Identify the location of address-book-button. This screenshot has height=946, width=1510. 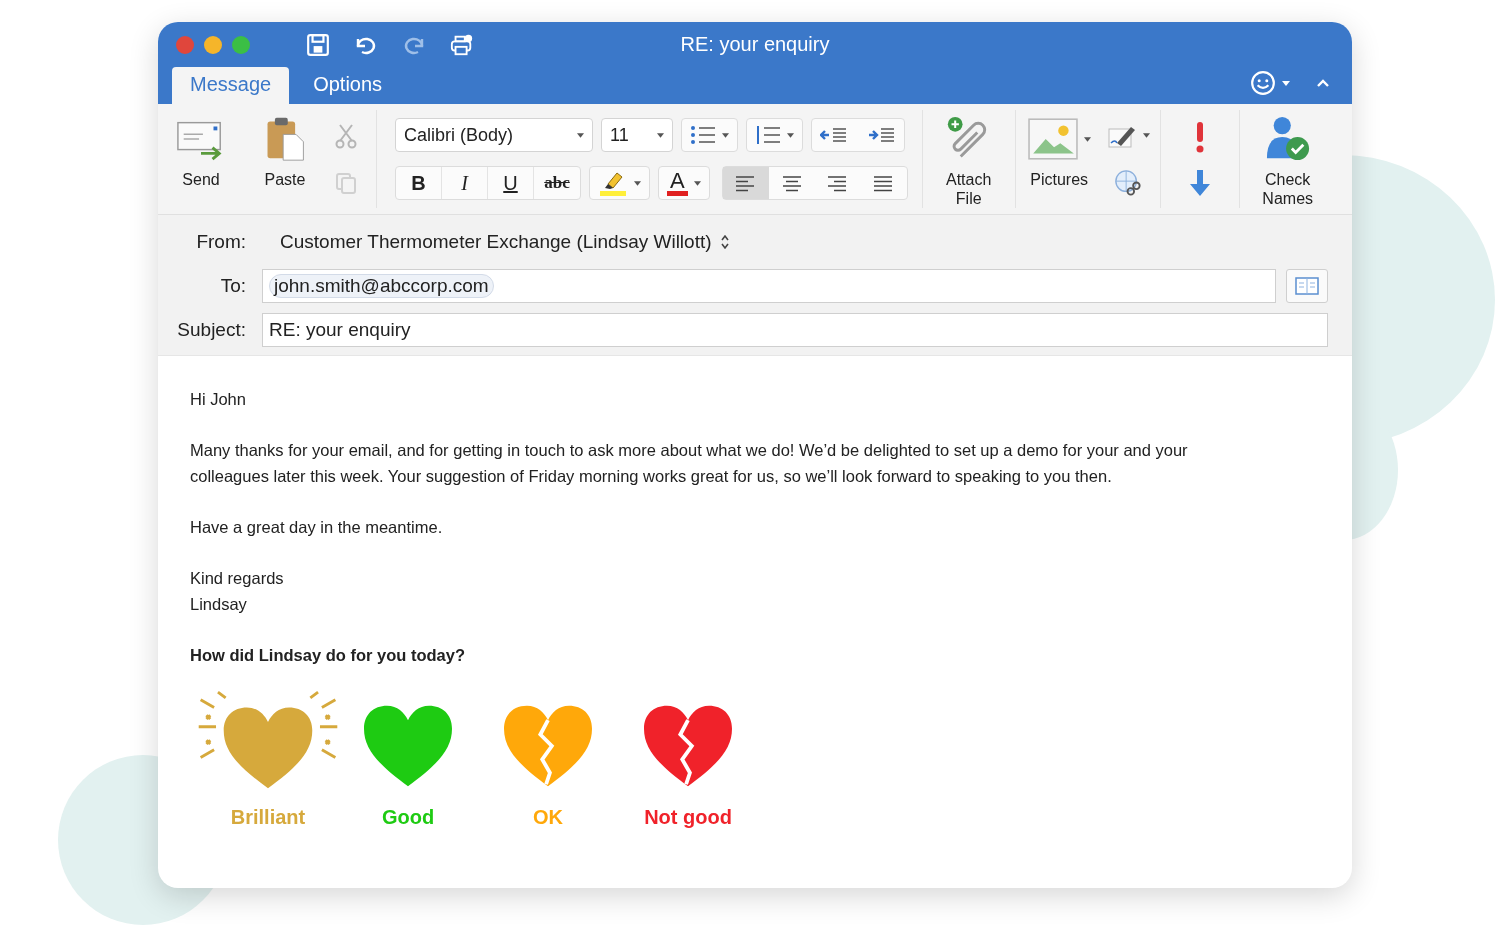
(1307, 286).